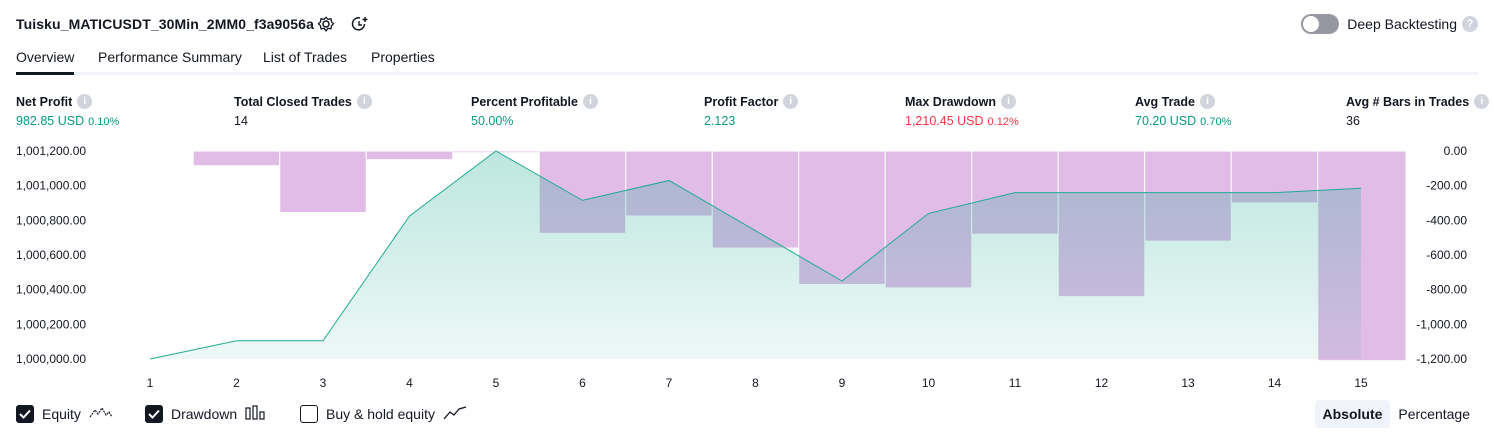  What do you see at coordinates (305, 62) in the screenshot?
I see `tab-list-of-trades: List of Trades` at bounding box center [305, 62].